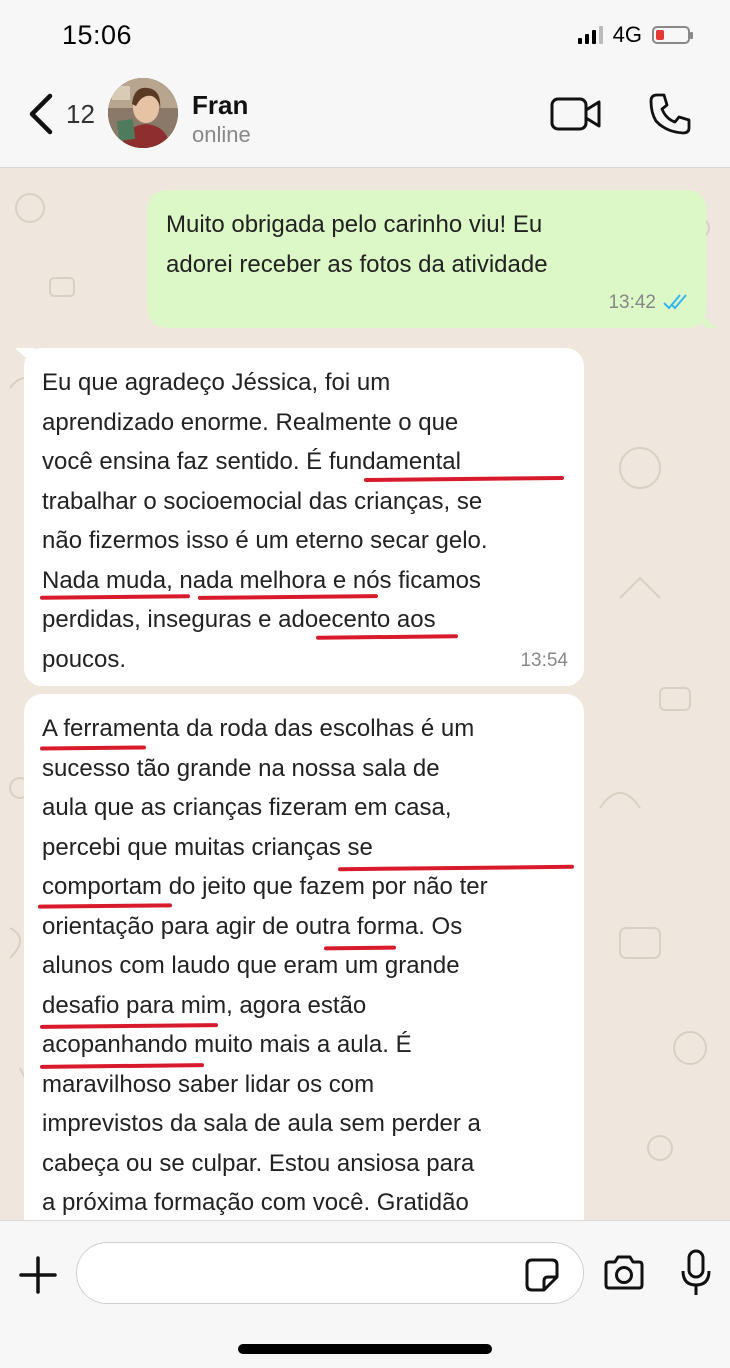 Image resolution: width=730 pixels, height=1368 pixels. What do you see at coordinates (255, 1202) in the screenshot?
I see `message-line: a próxima formação com você. Gratidão` at bounding box center [255, 1202].